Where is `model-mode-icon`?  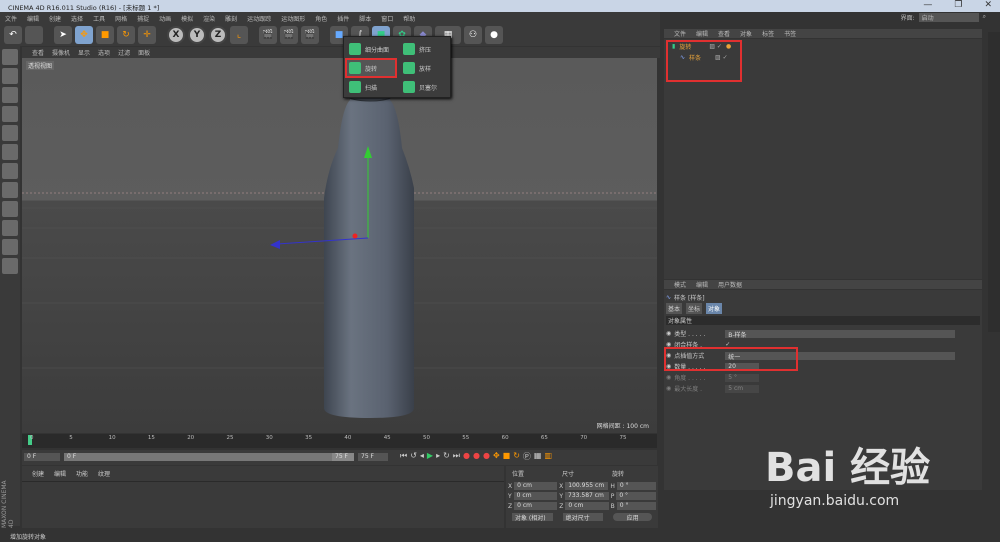 model-mode-icon is located at coordinates (10, 76).